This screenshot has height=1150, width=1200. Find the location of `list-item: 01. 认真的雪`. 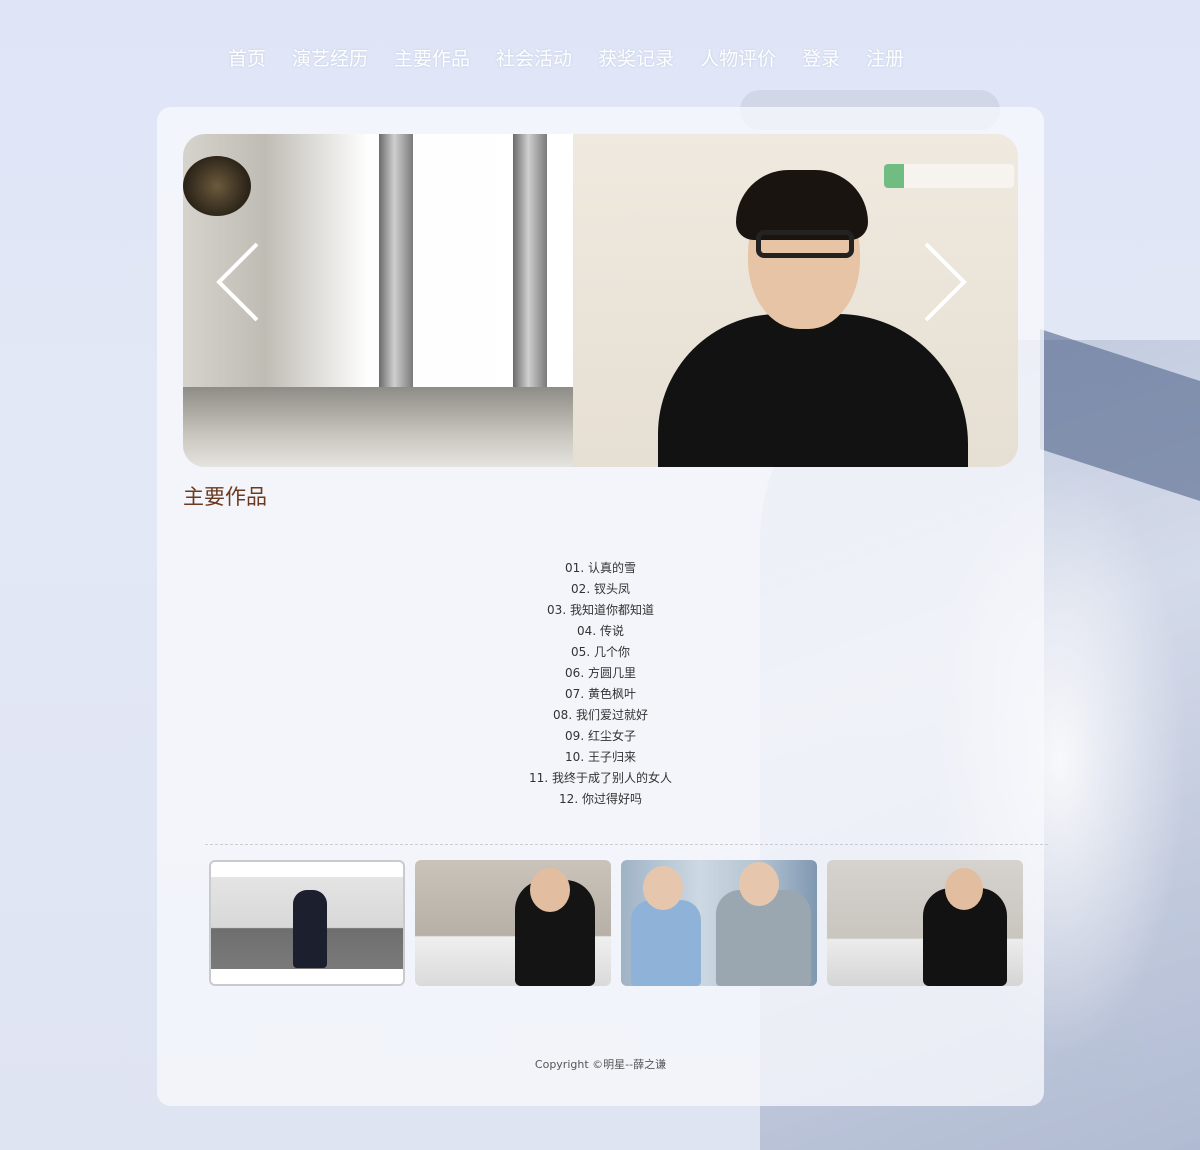

list-item: 01. 认真的雪 is located at coordinates (600, 568).